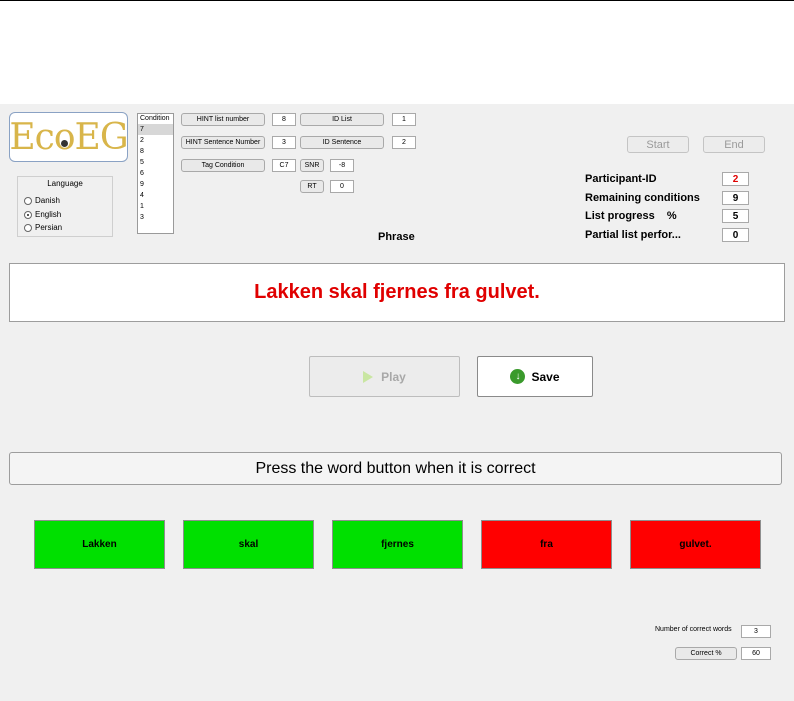 The height and width of the screenshot is (701, 794). Describe the element at coordinates (155, 217) in the screenshot. I see `condition-item: 3` at that location.